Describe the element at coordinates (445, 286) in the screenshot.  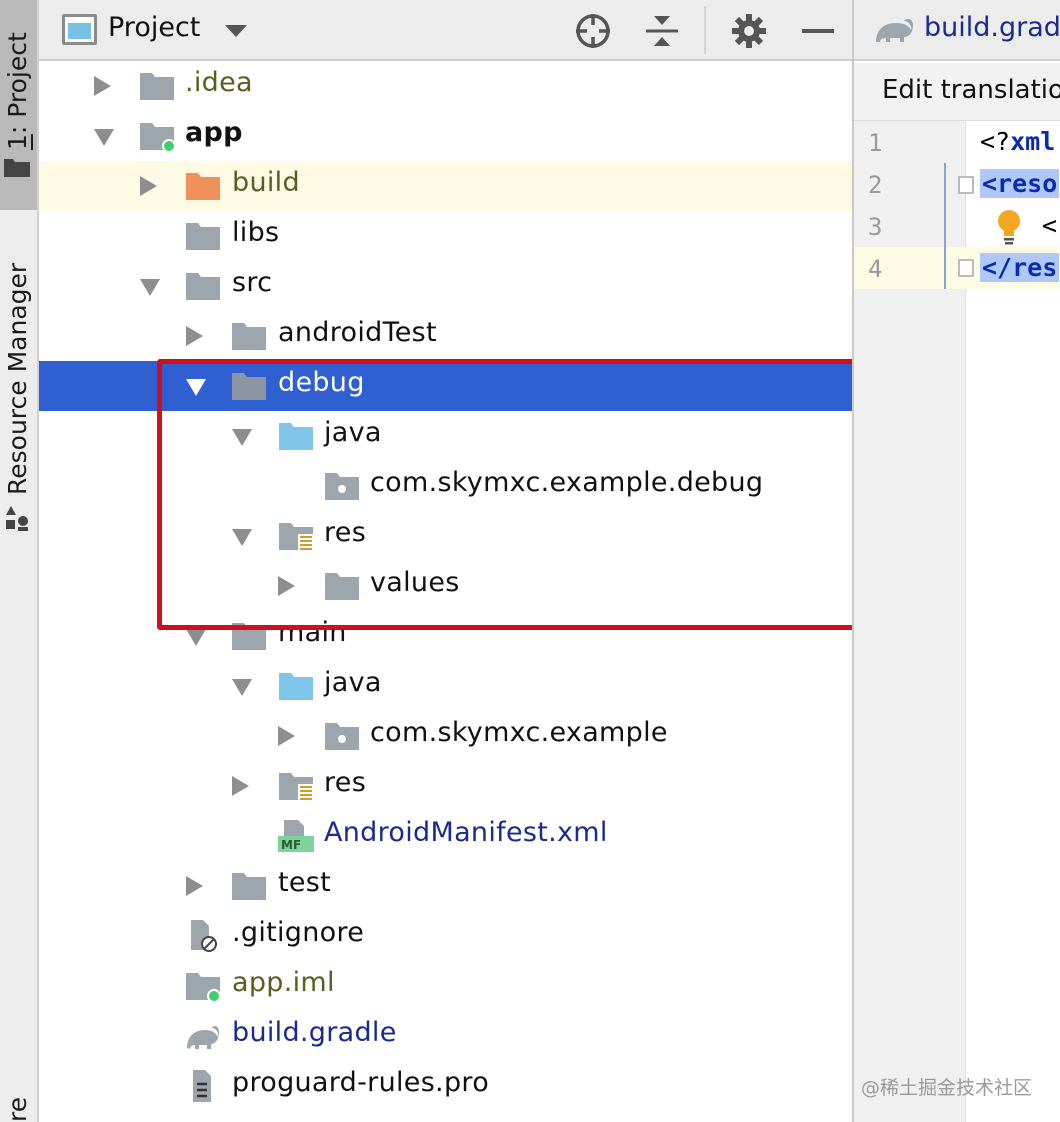
I see `tree-row-src: src` at that location.